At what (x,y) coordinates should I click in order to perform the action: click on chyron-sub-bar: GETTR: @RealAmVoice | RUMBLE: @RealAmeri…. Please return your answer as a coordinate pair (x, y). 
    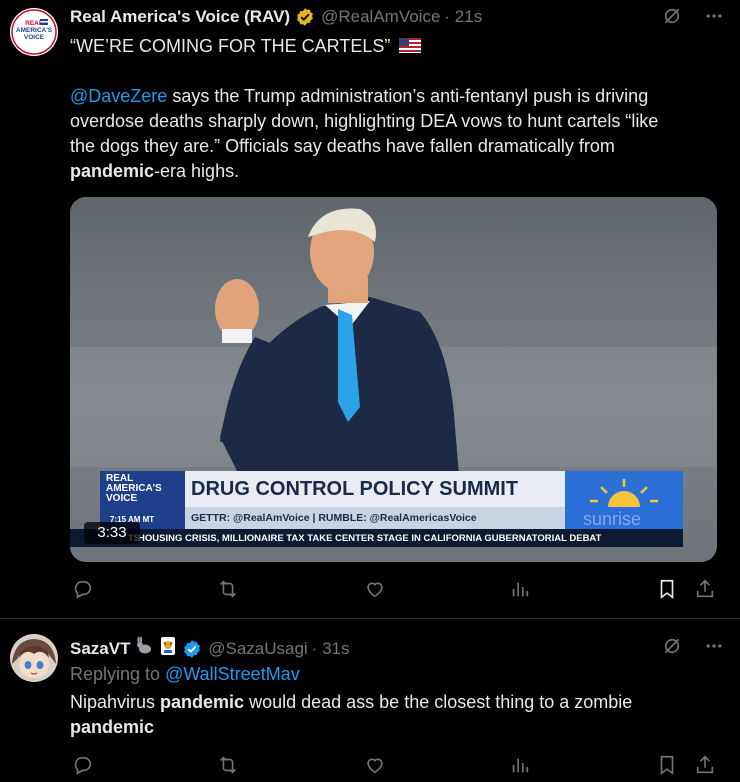
    Looking at the image, I should click on (375, 518).